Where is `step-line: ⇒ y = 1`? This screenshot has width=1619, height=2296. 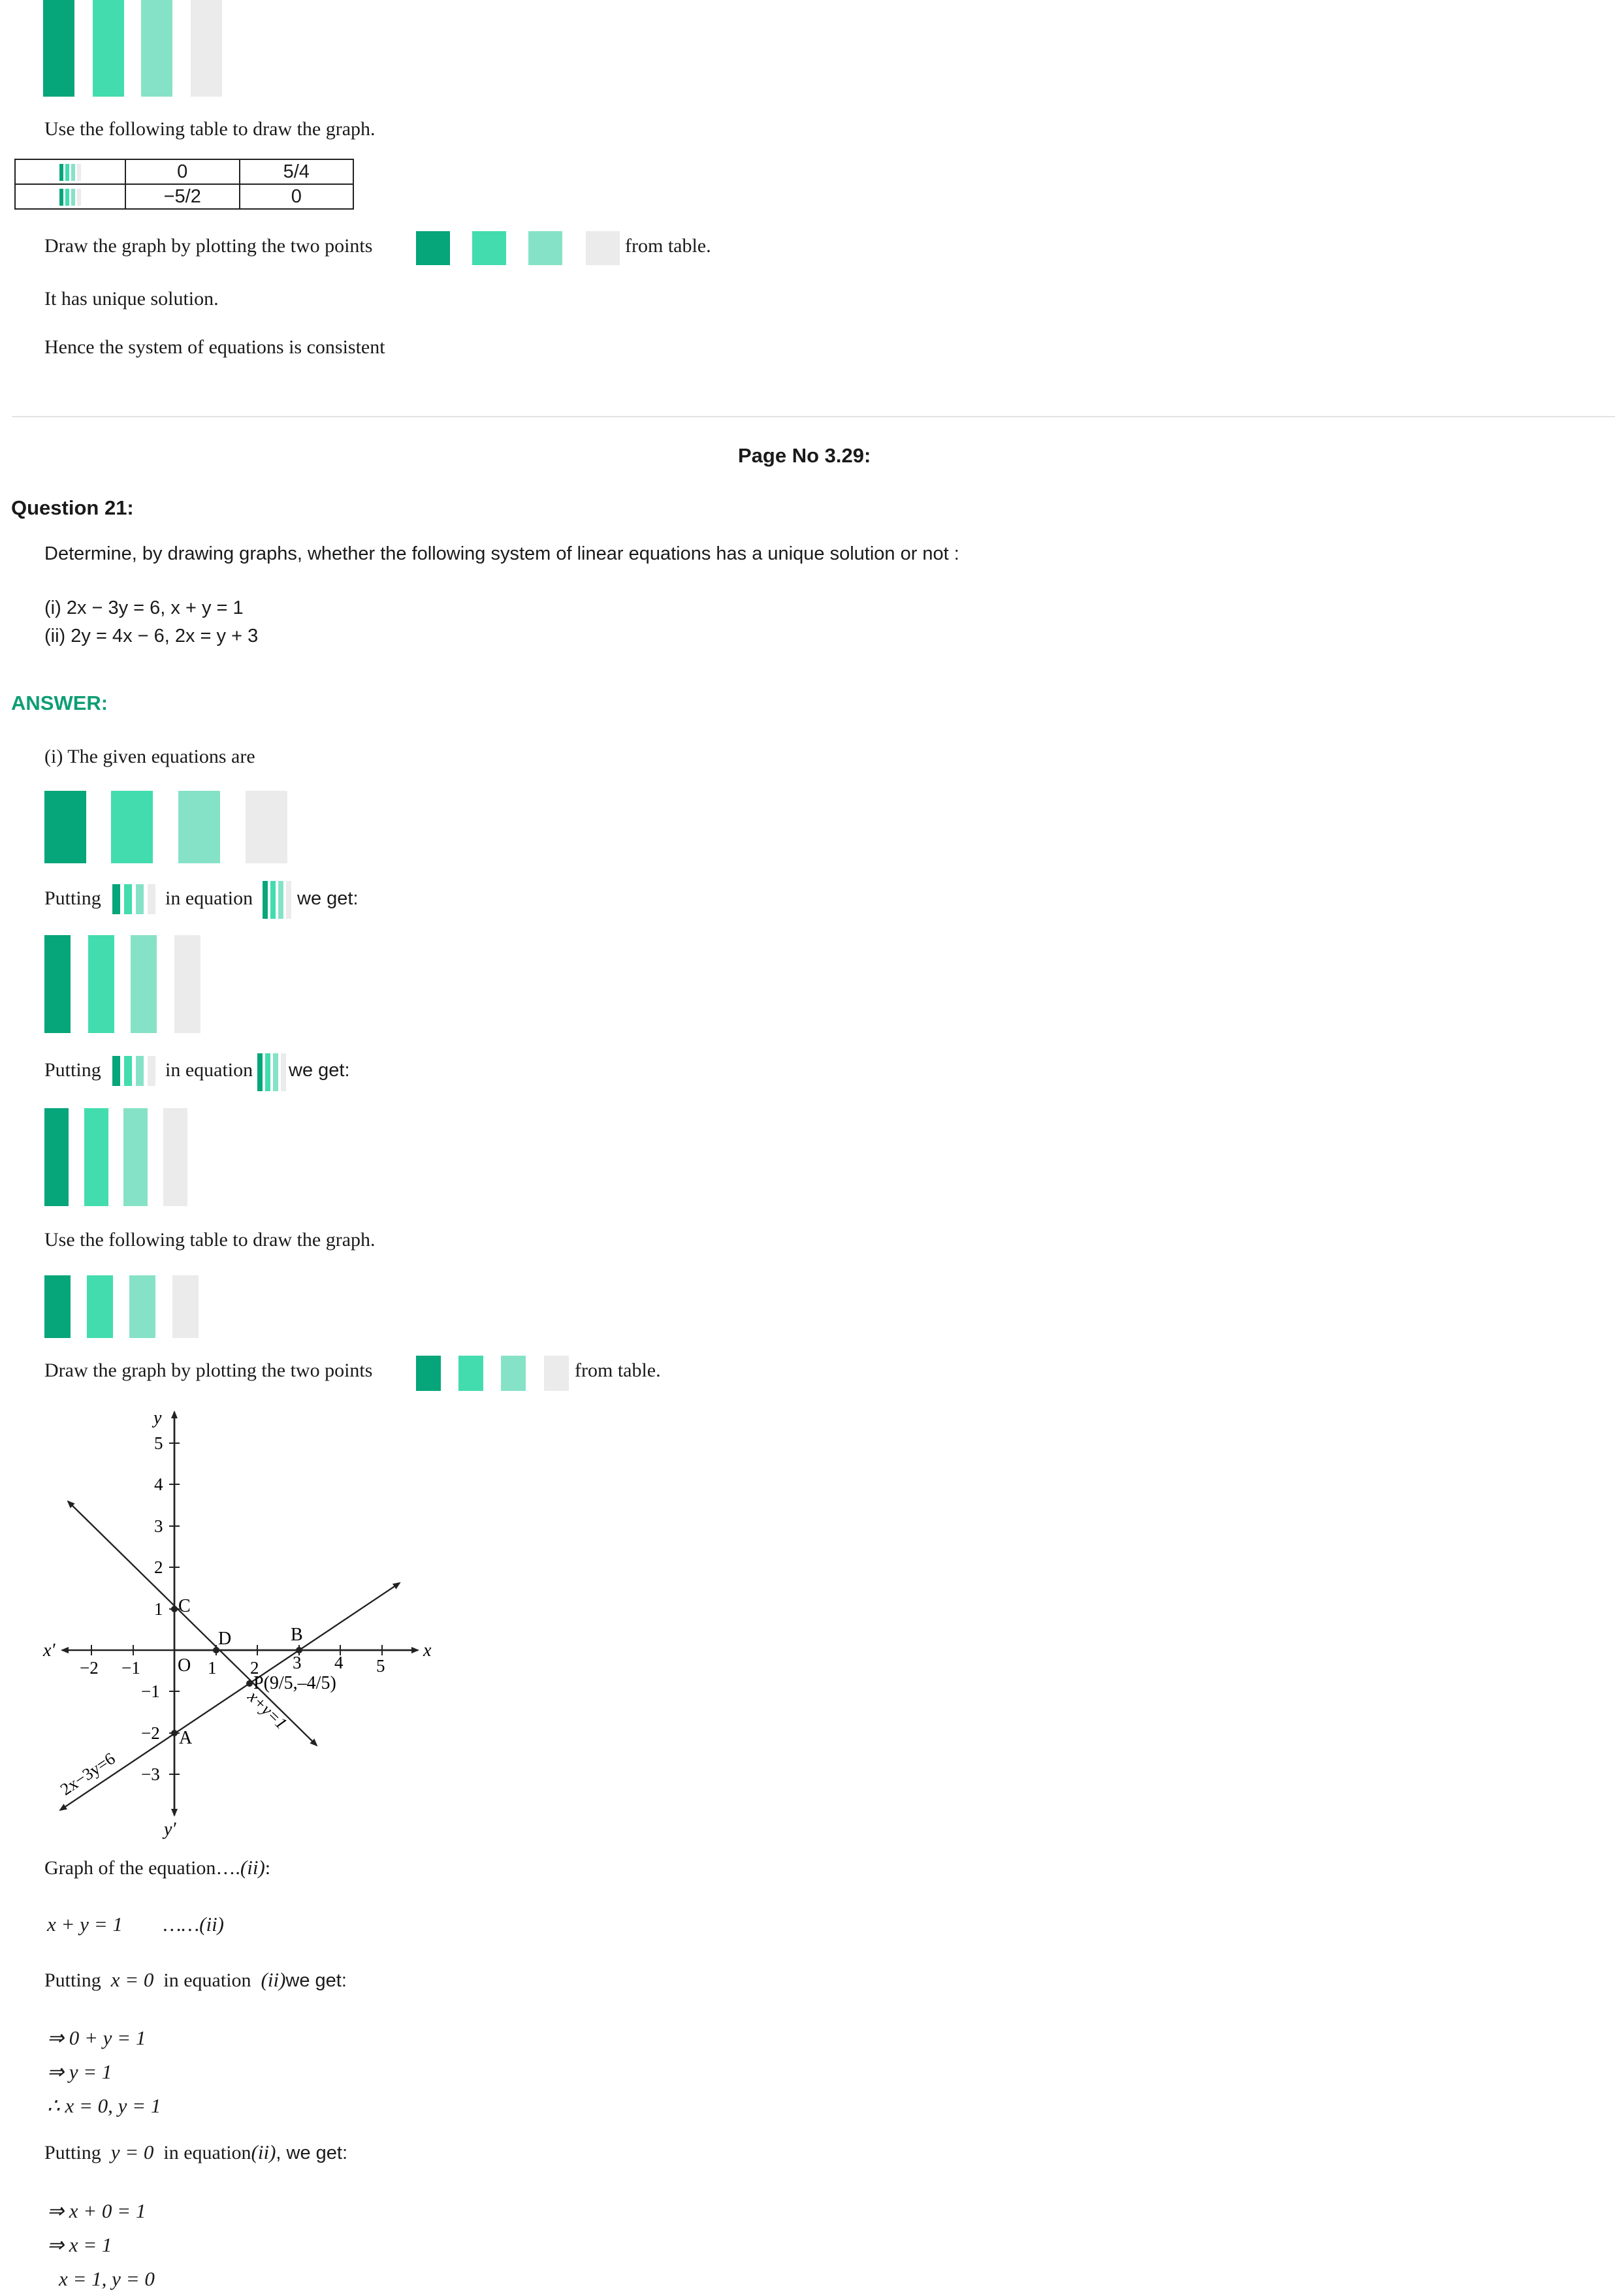 step-line: ⇒ y = 1 is located at coordinates (79, 2071).